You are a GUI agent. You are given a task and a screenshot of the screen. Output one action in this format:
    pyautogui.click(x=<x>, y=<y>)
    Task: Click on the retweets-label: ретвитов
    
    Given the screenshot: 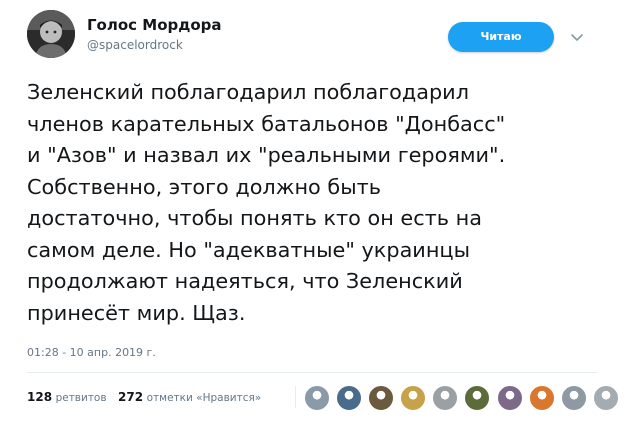 What is the action you would take?
    pyautogui.click(x=81, y=398)
    